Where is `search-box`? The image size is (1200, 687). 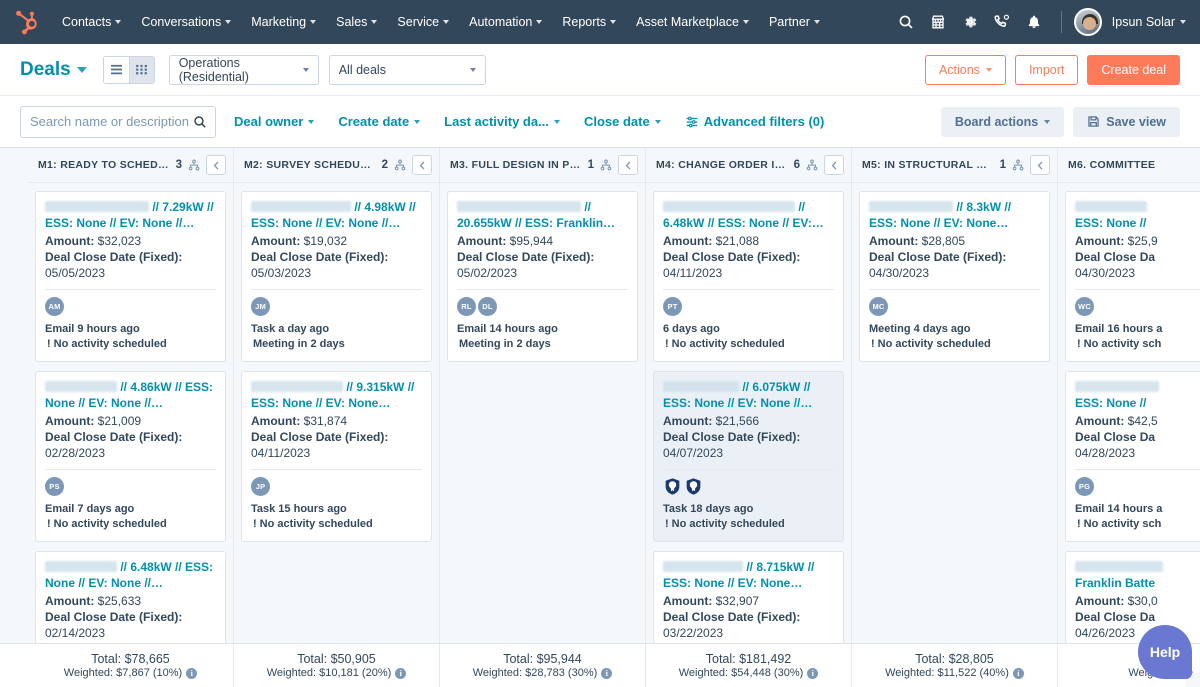
search-box is located at coordinates (126, 121).